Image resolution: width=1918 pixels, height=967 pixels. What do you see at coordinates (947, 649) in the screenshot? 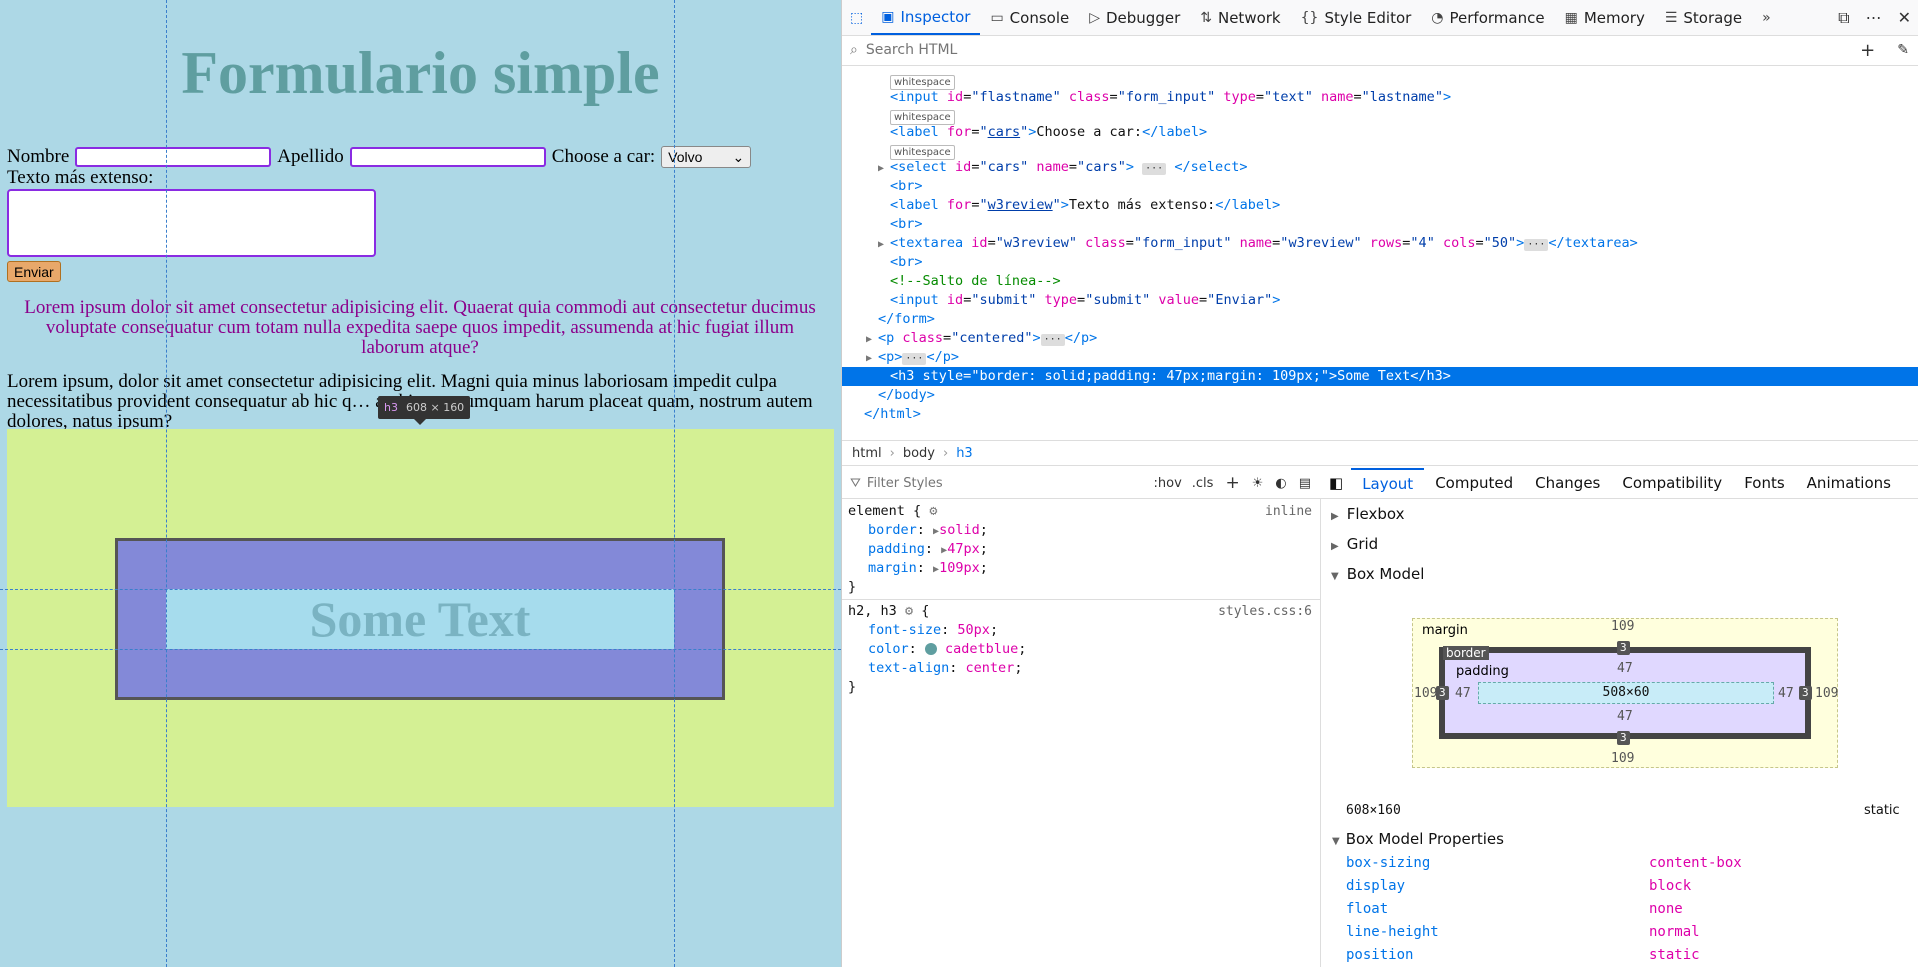
I see `rule-property: color: cadetblue;` at bounding box center [947, 649].